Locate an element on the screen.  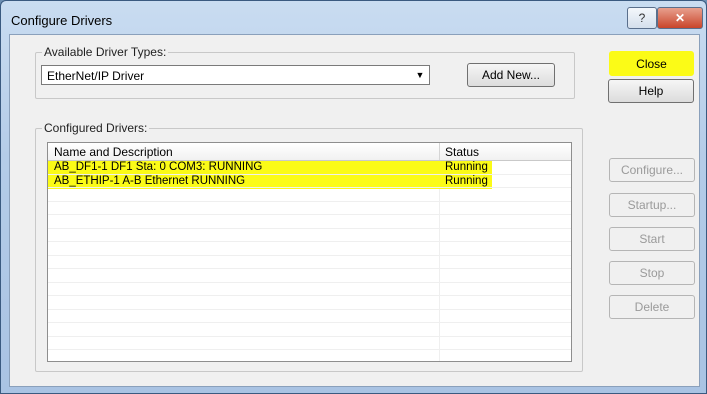
column-divider is located at coordinates (439, 151).